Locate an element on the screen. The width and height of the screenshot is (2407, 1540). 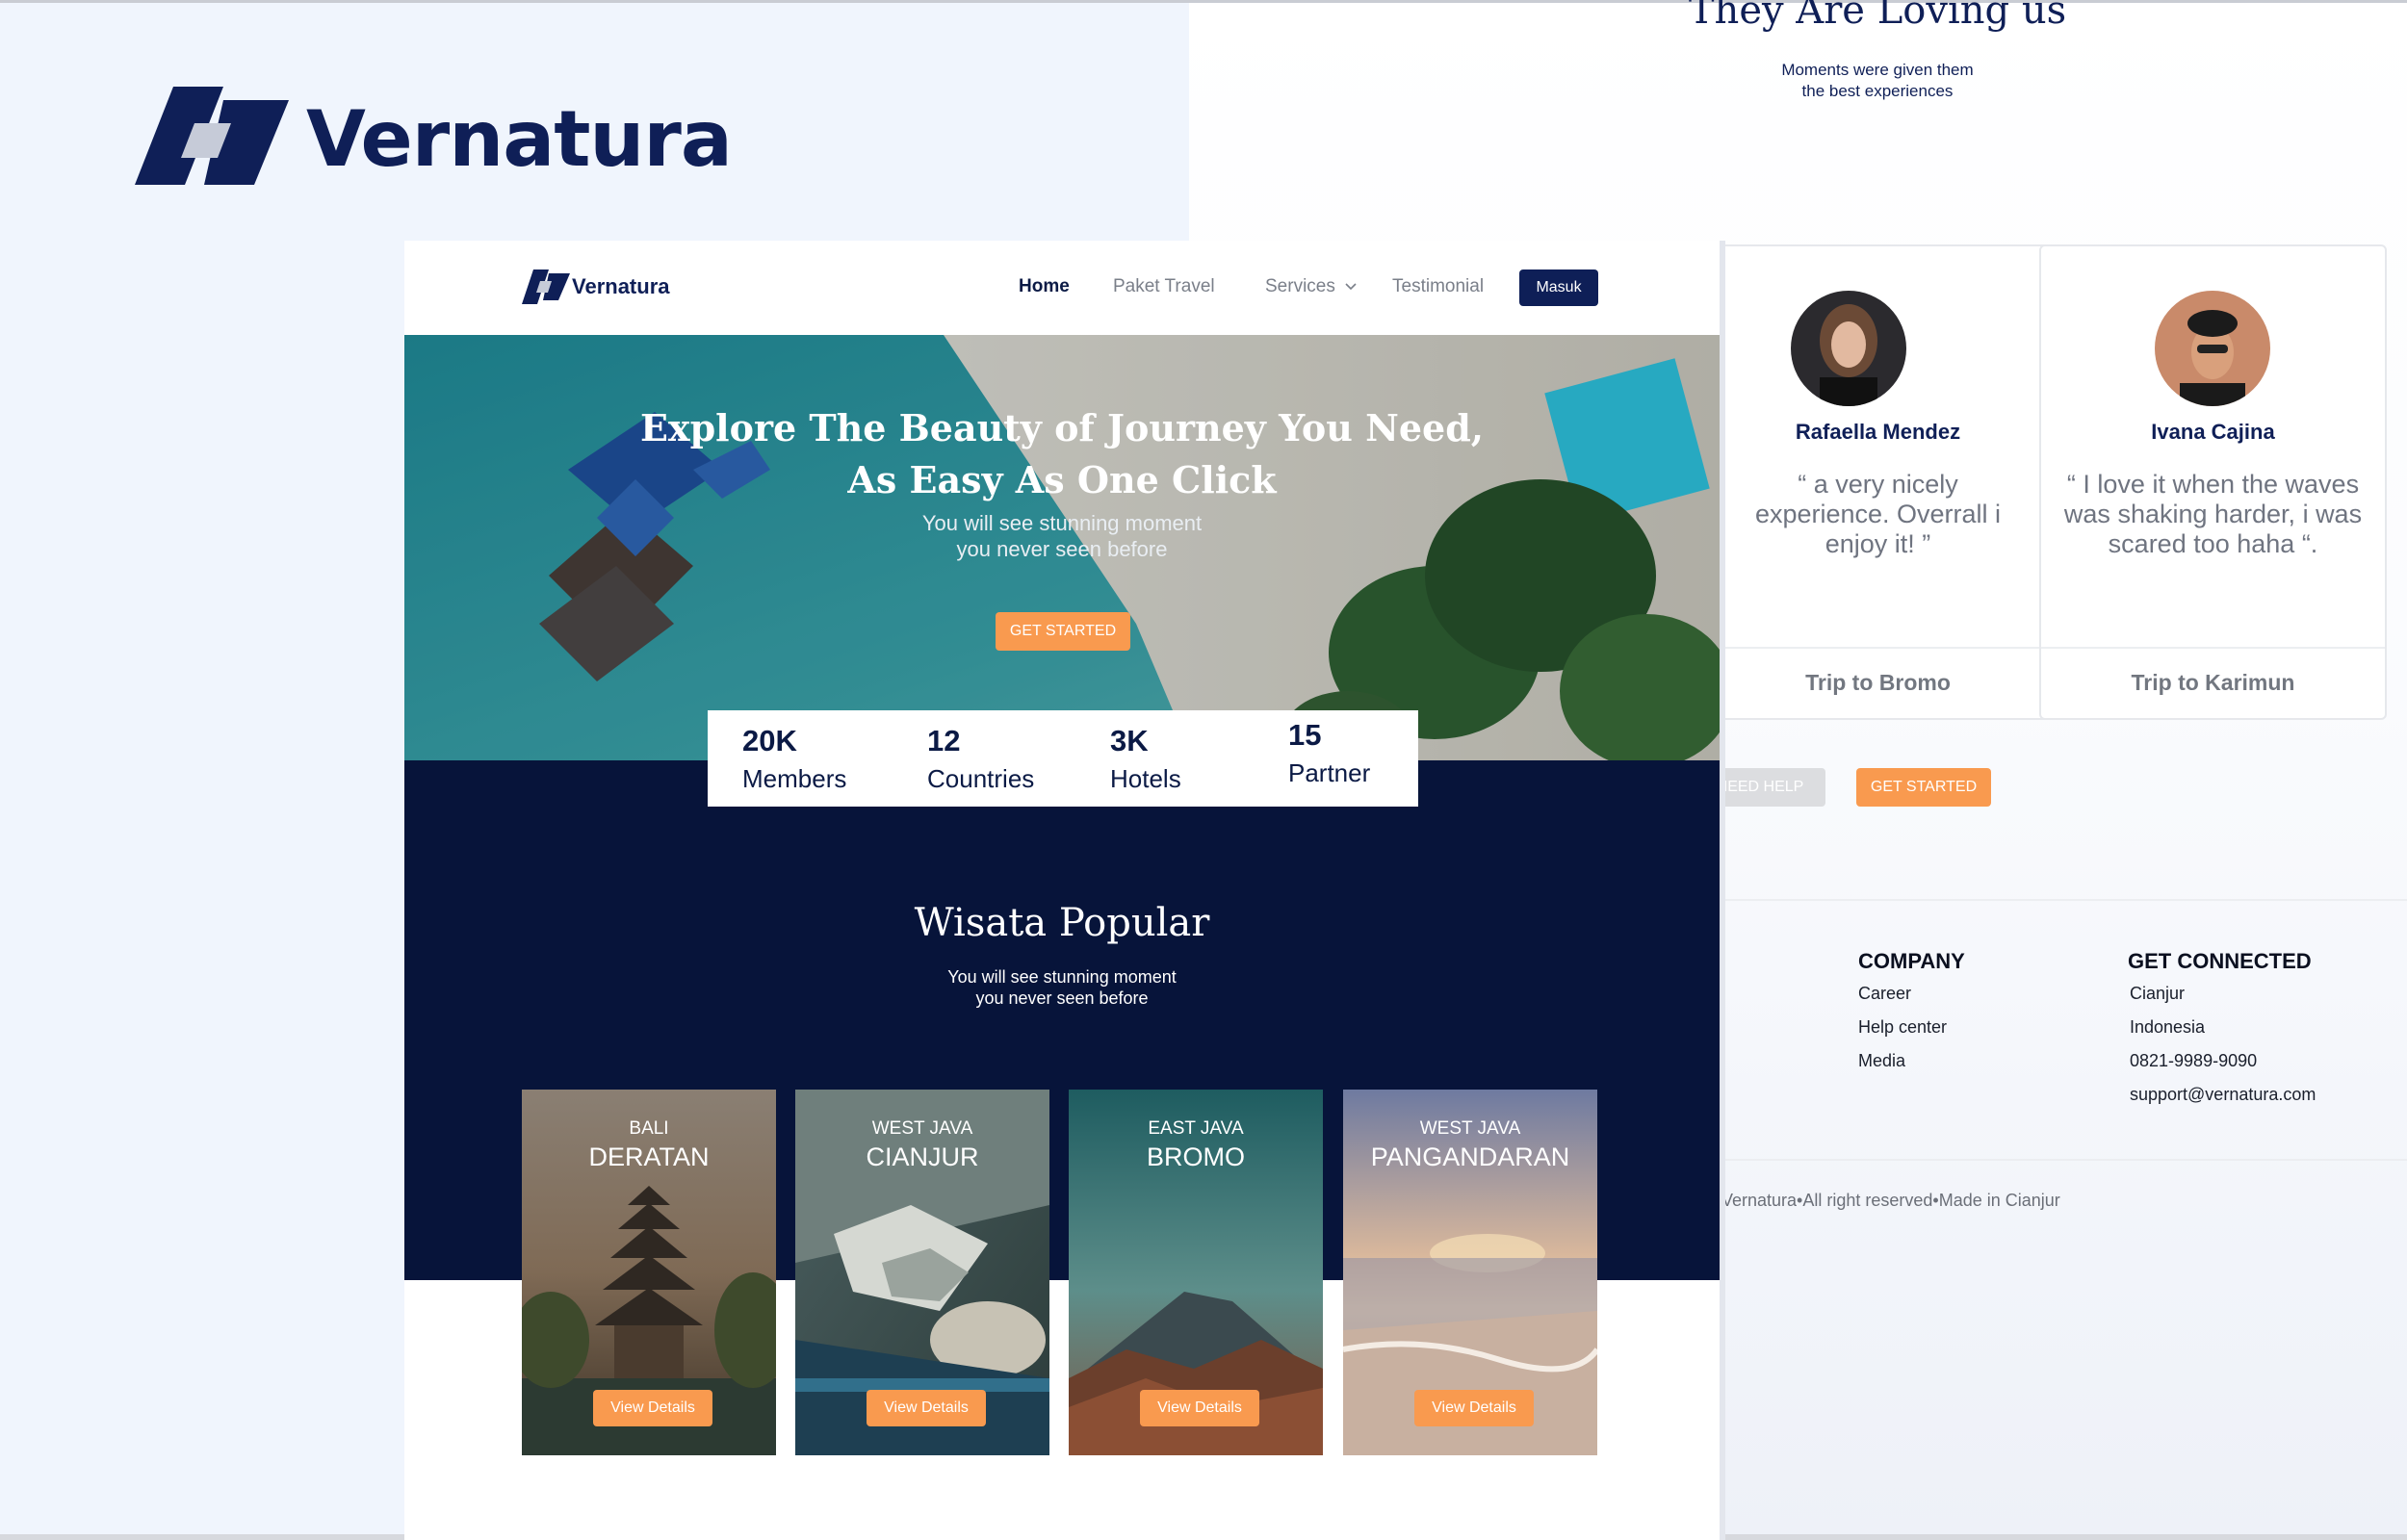
destination-name: PANGANDARAN is located at coordinates (1470, 1156).